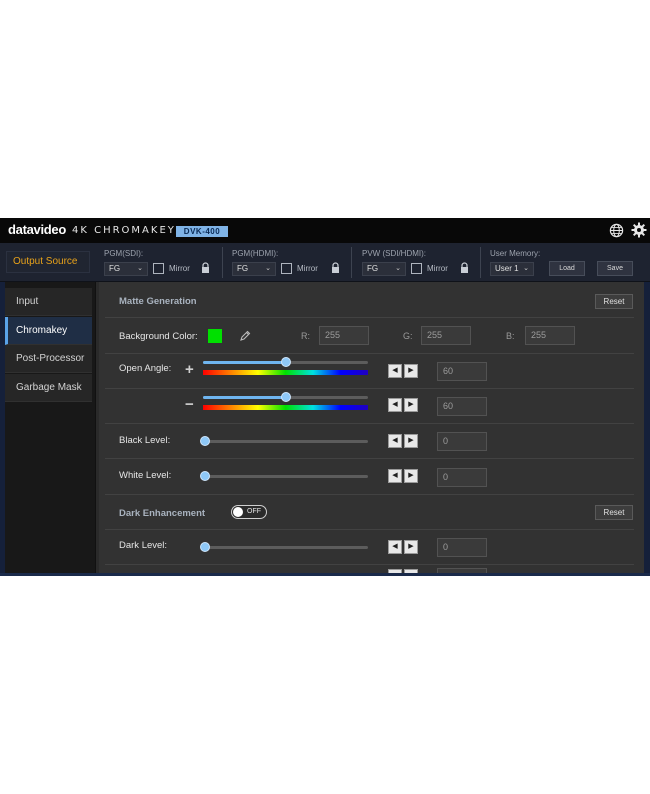 The height and width of the screenshot is (794, 650). What do you see at coordinates (369, 441) in the screenshot?
I see `black-level-row: Black Level: ◀ ▶ 0` at bounding box center [369, 441].